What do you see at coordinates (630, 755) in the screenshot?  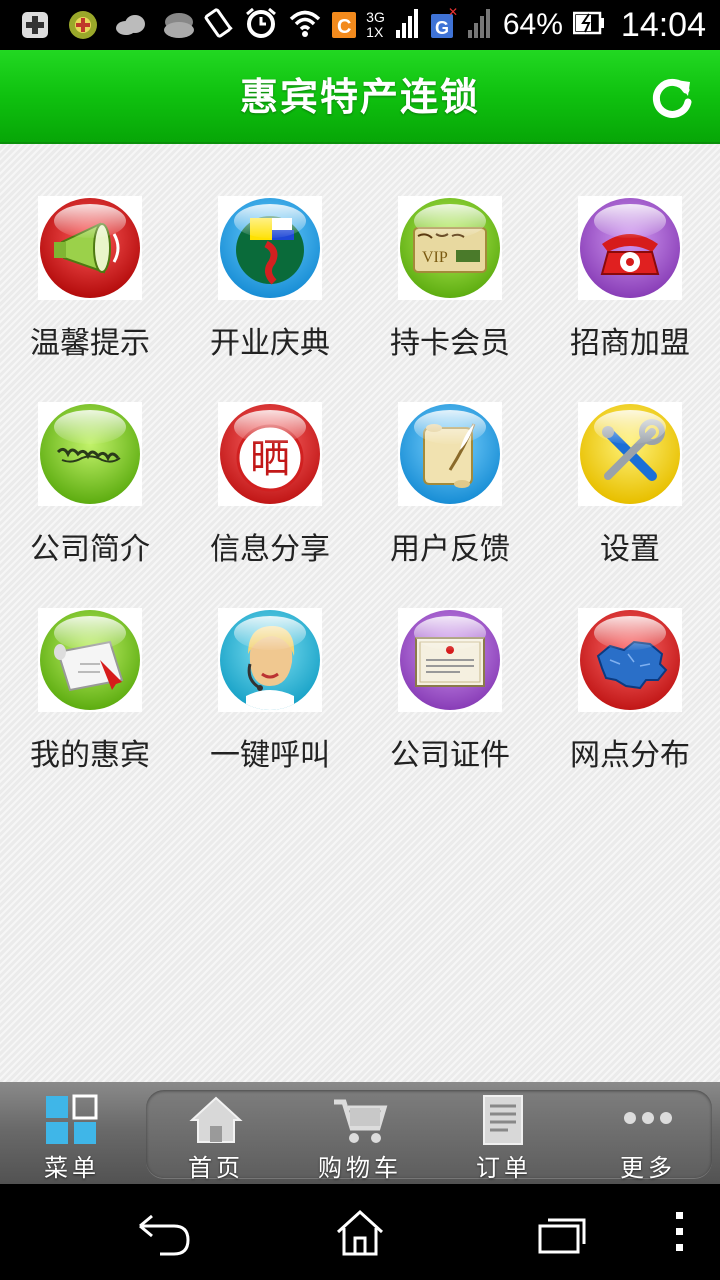 I see `grid-item-label: 网点分布` at bounding box center [630, 755].